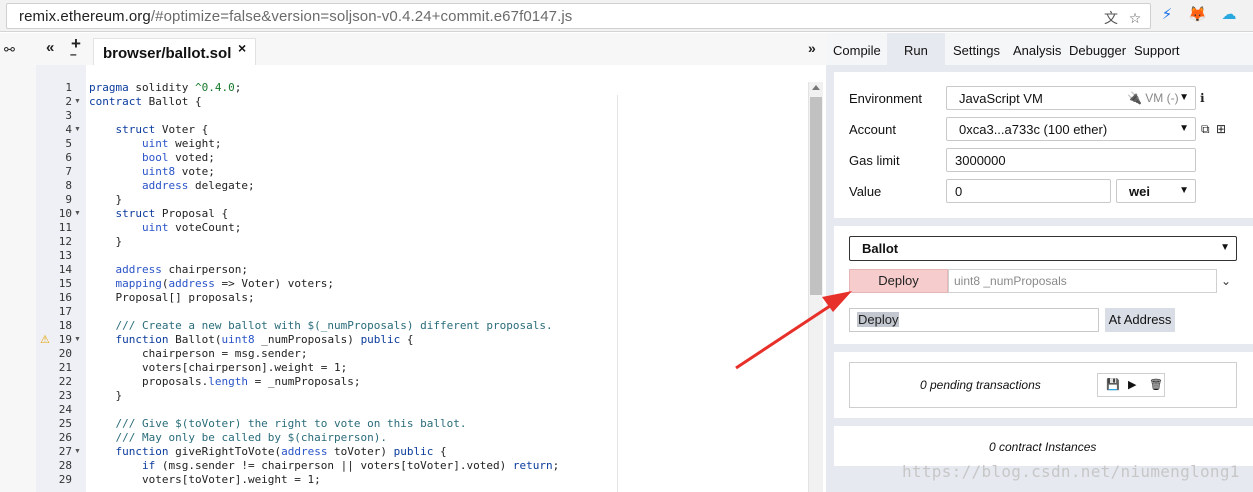  Describe the element at coordinates (1132, 385) in the screenshot. I see `play-icon: ▶` at that location.